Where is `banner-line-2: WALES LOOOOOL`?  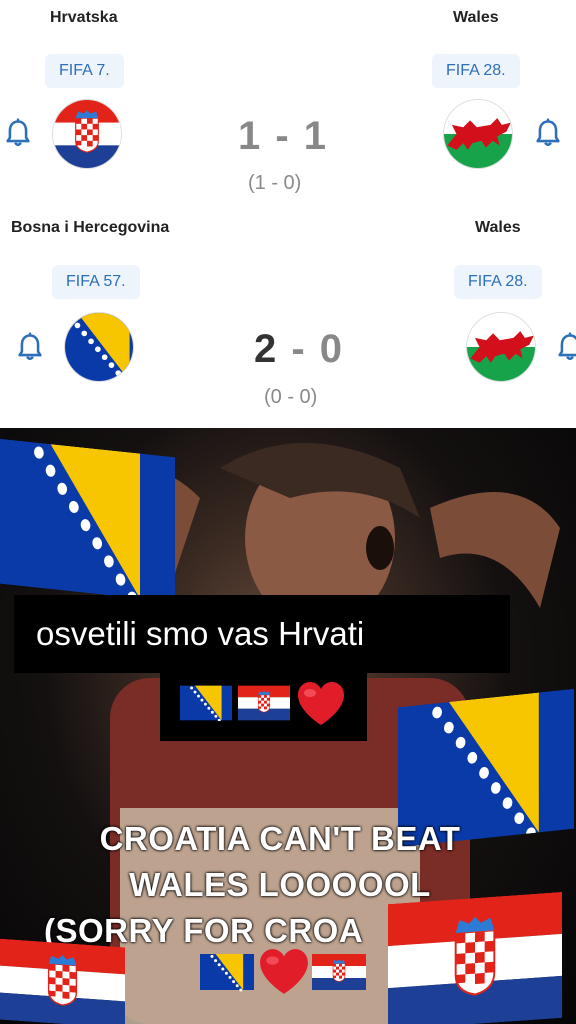
banner-line-2: WALES LOOOOOL is located at coordinates (280, 884).